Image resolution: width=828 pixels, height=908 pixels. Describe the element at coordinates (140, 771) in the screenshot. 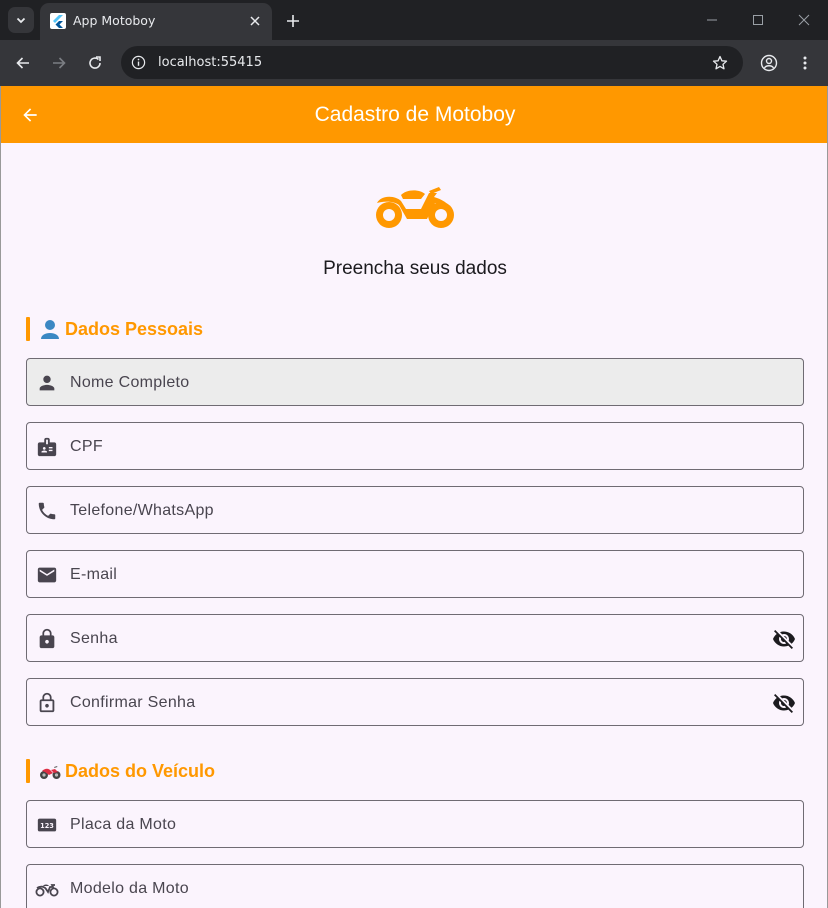

I see `section-title: Dados do Veículo` at that location.